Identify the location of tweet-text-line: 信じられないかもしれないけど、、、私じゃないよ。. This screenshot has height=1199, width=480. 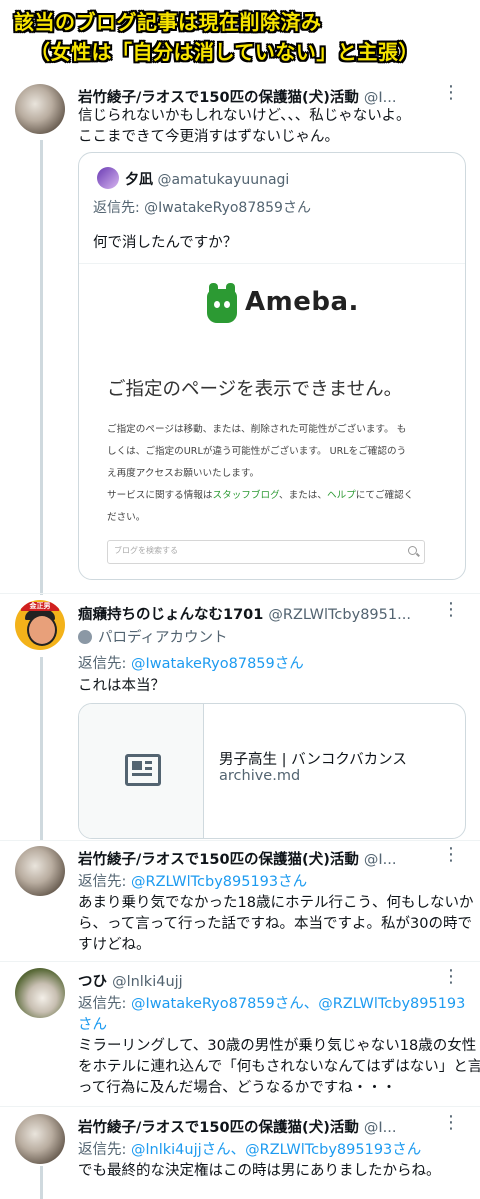
(244, 116).